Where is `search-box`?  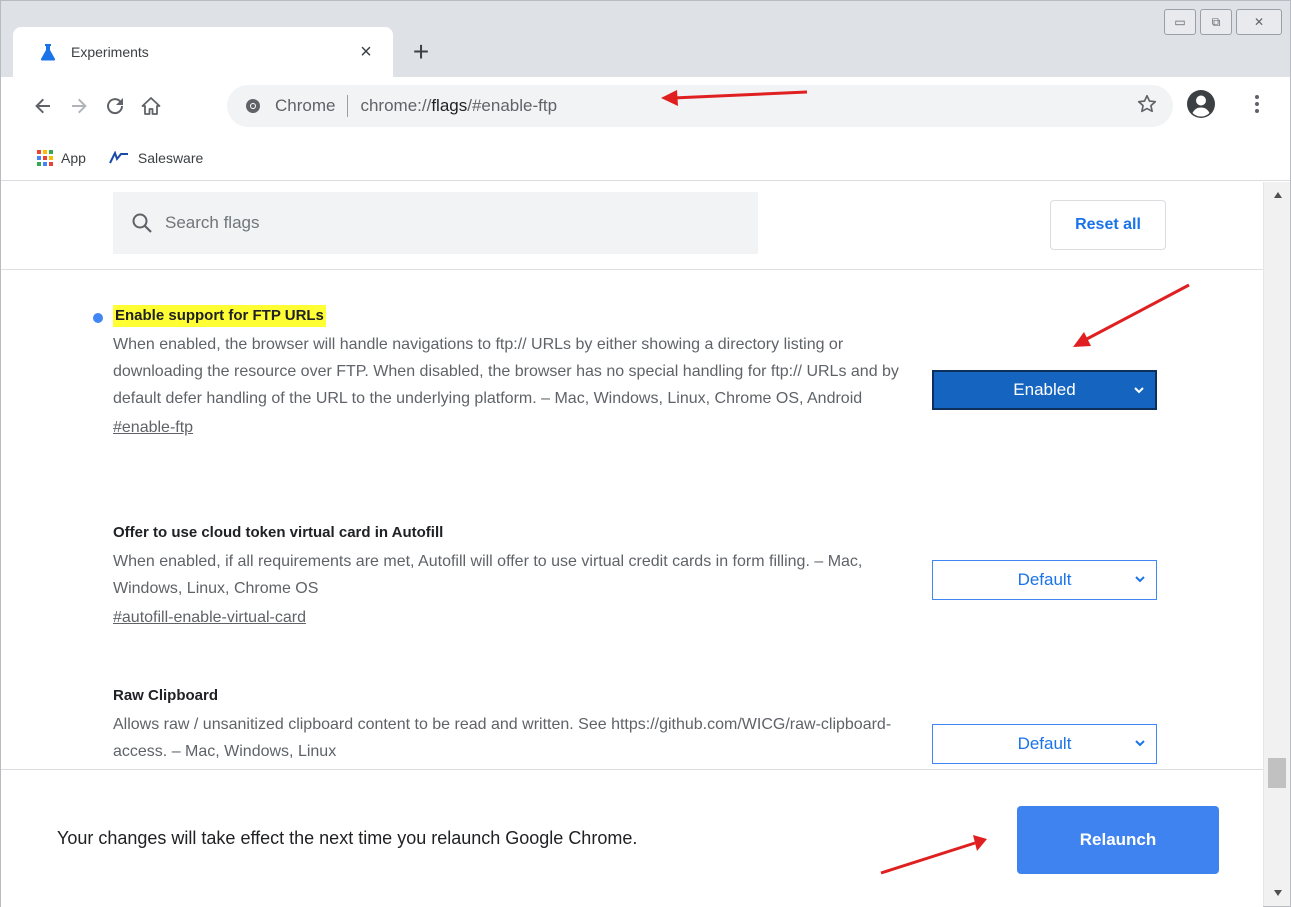 search-box is located at coordinates (435, 223).